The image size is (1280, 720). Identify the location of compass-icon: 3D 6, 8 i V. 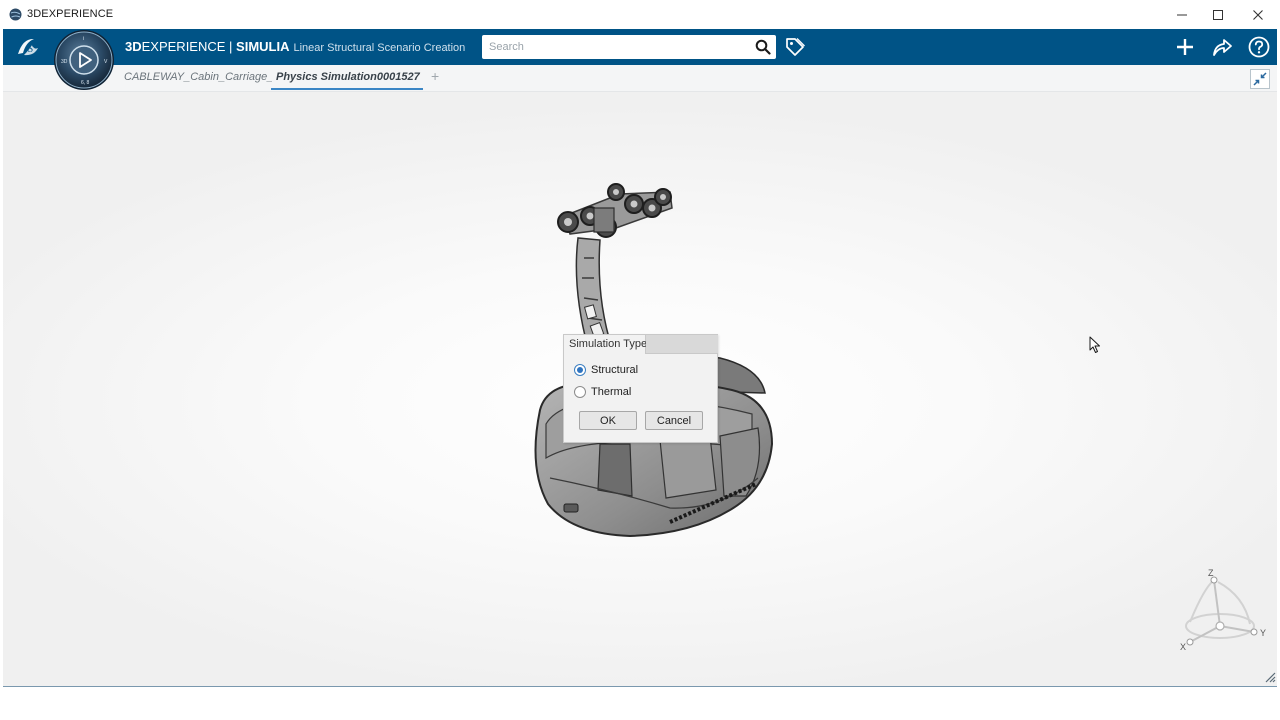
(84, 60).